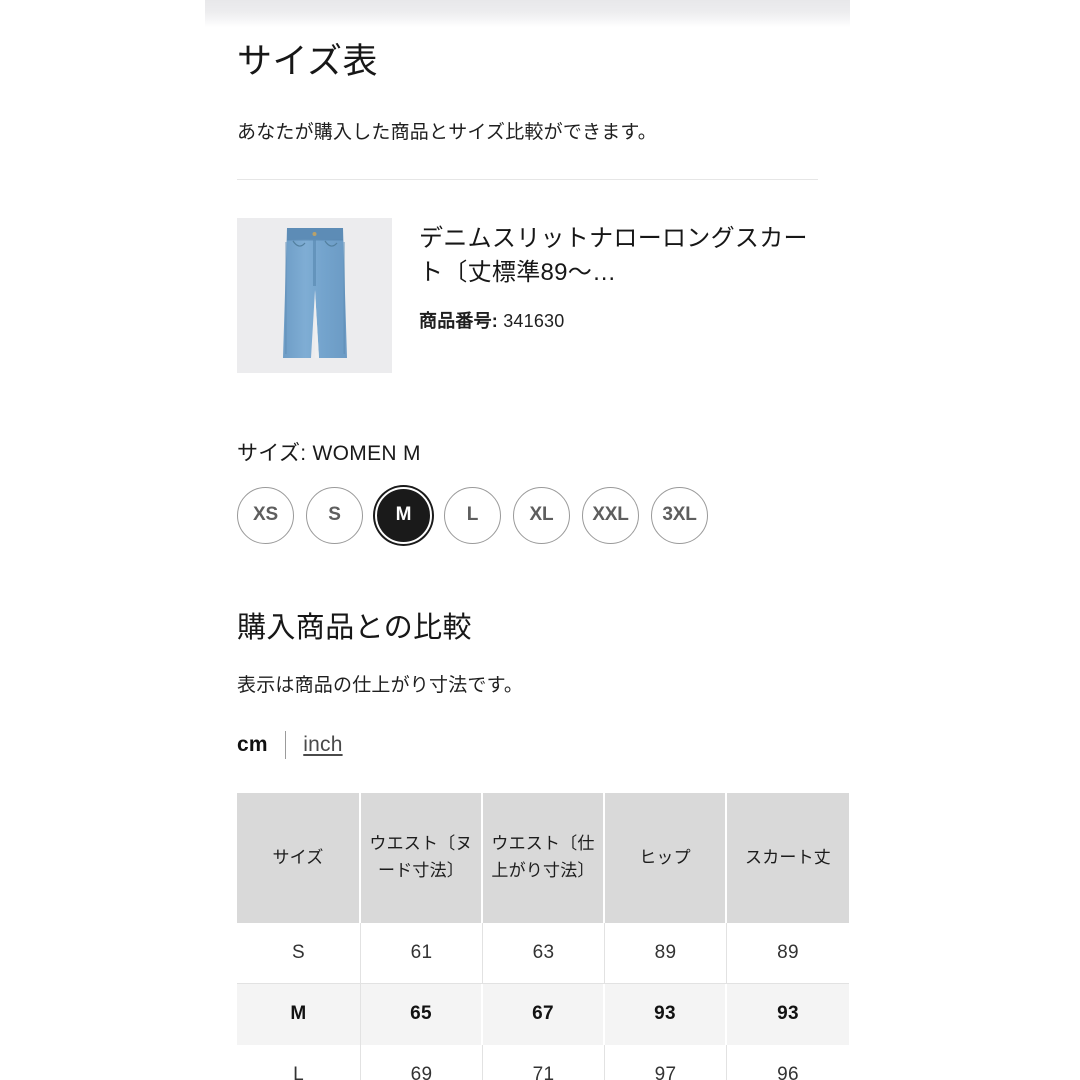 This screenshot has width=1080, height=1080. Describe the element at coordinates (422, 857) in the screenshot. I see `col-header-waist-nude: ウエスト〔ヌード寸法〕` at that location.